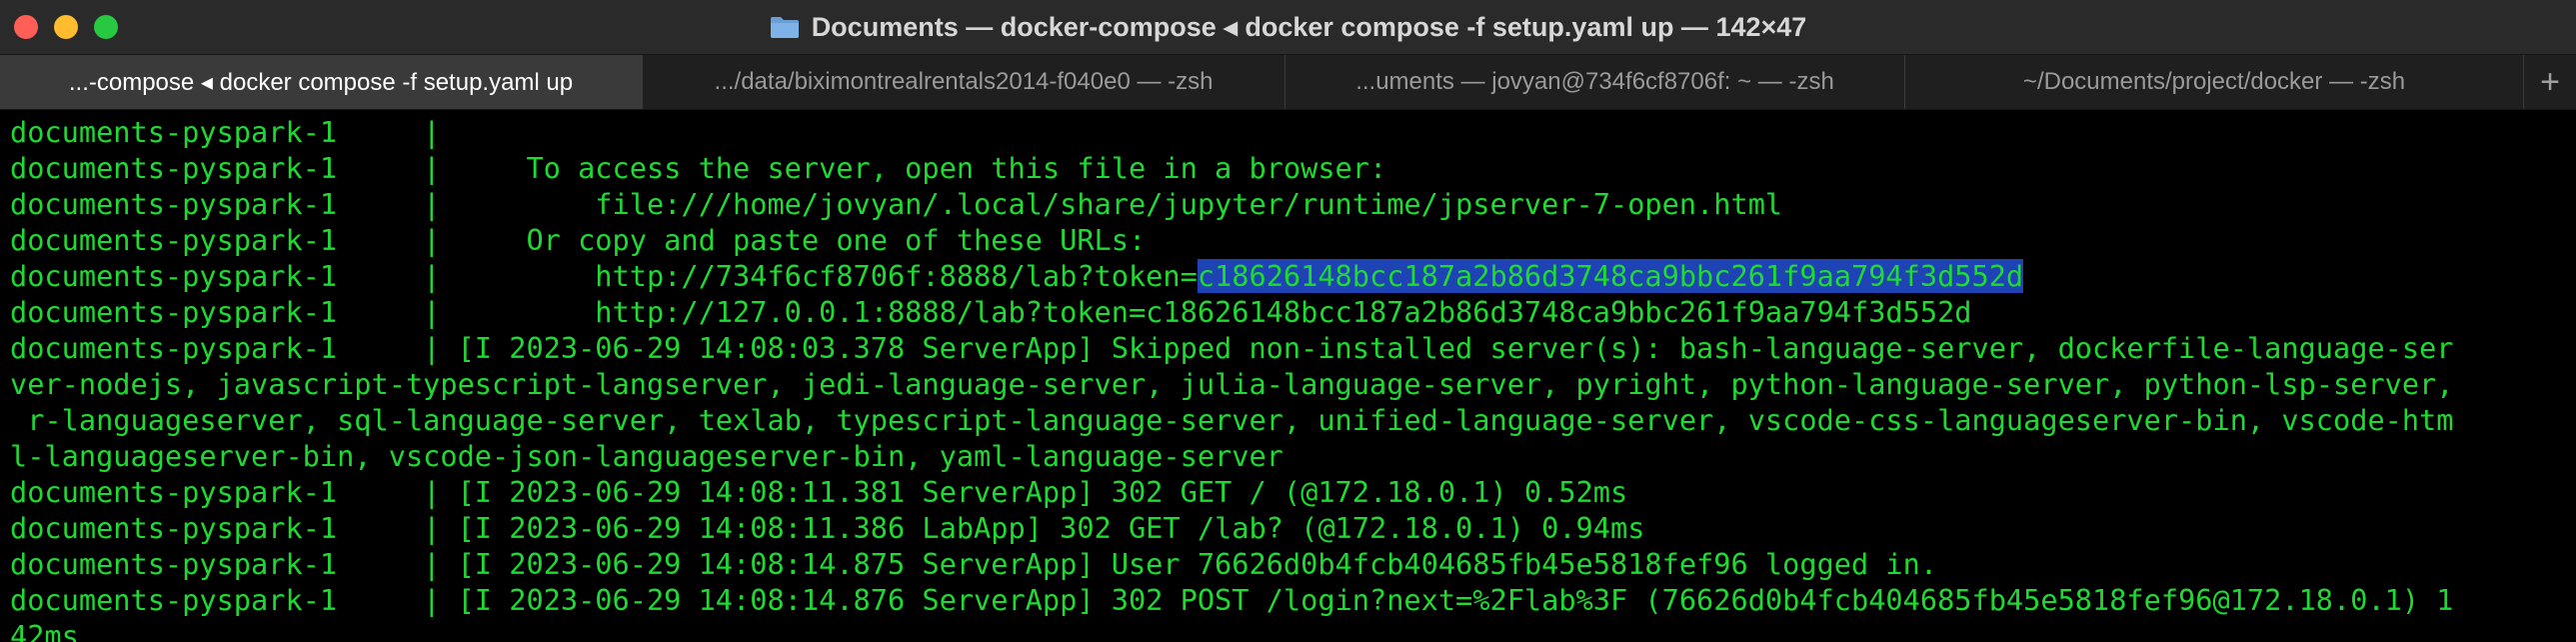  I want to click on close-icon, so click(26, 27).